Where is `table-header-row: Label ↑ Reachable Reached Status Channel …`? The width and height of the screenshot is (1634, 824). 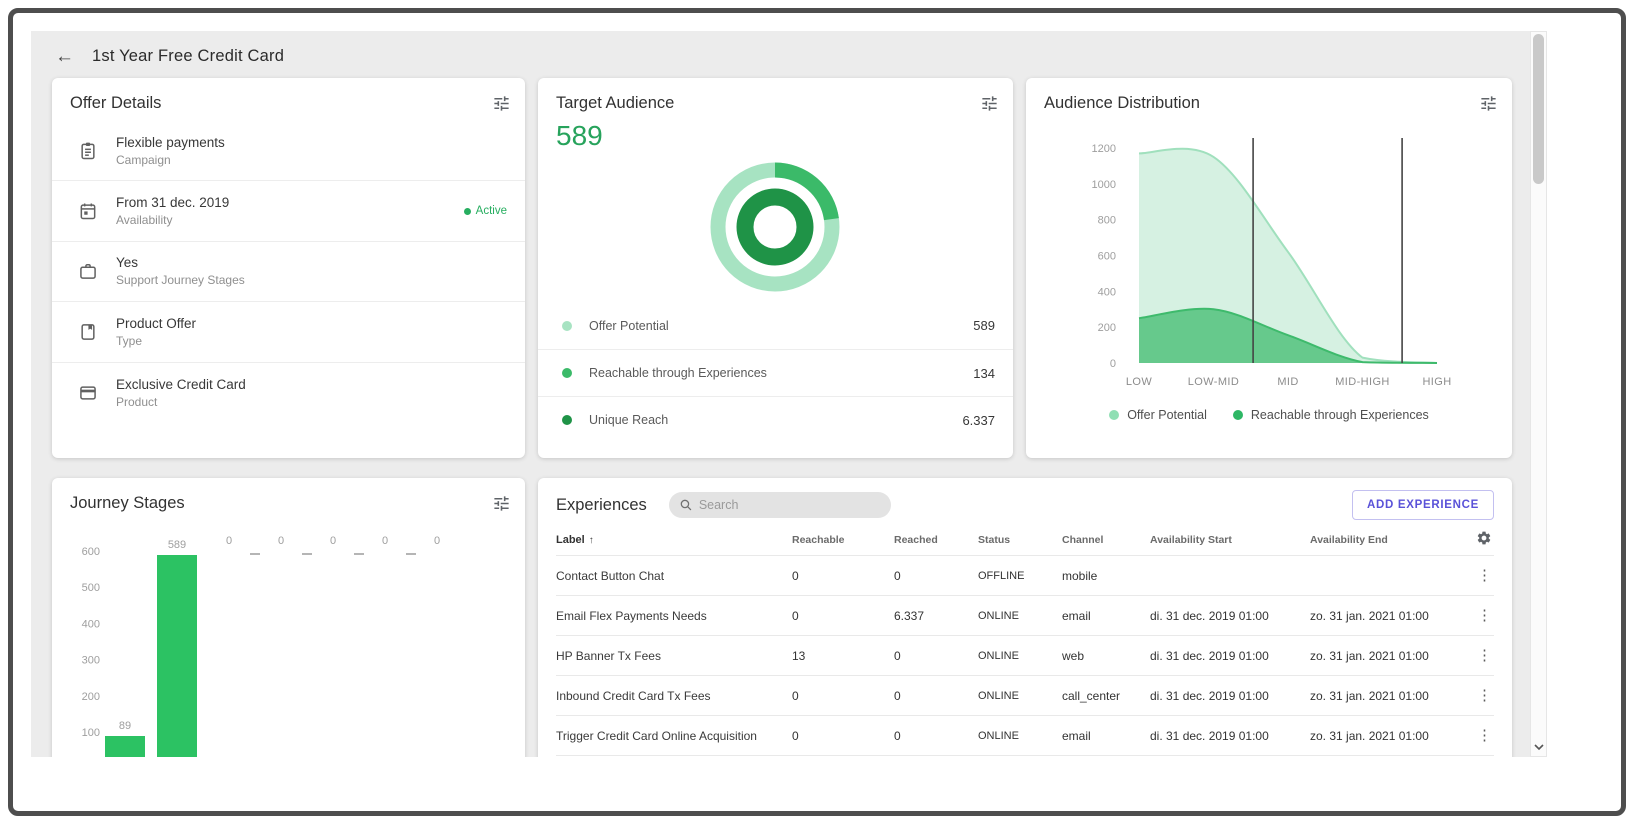
table-header-row: Label ↑ Reachable Reached Status Channel … is located at coordinates (1025, 540).